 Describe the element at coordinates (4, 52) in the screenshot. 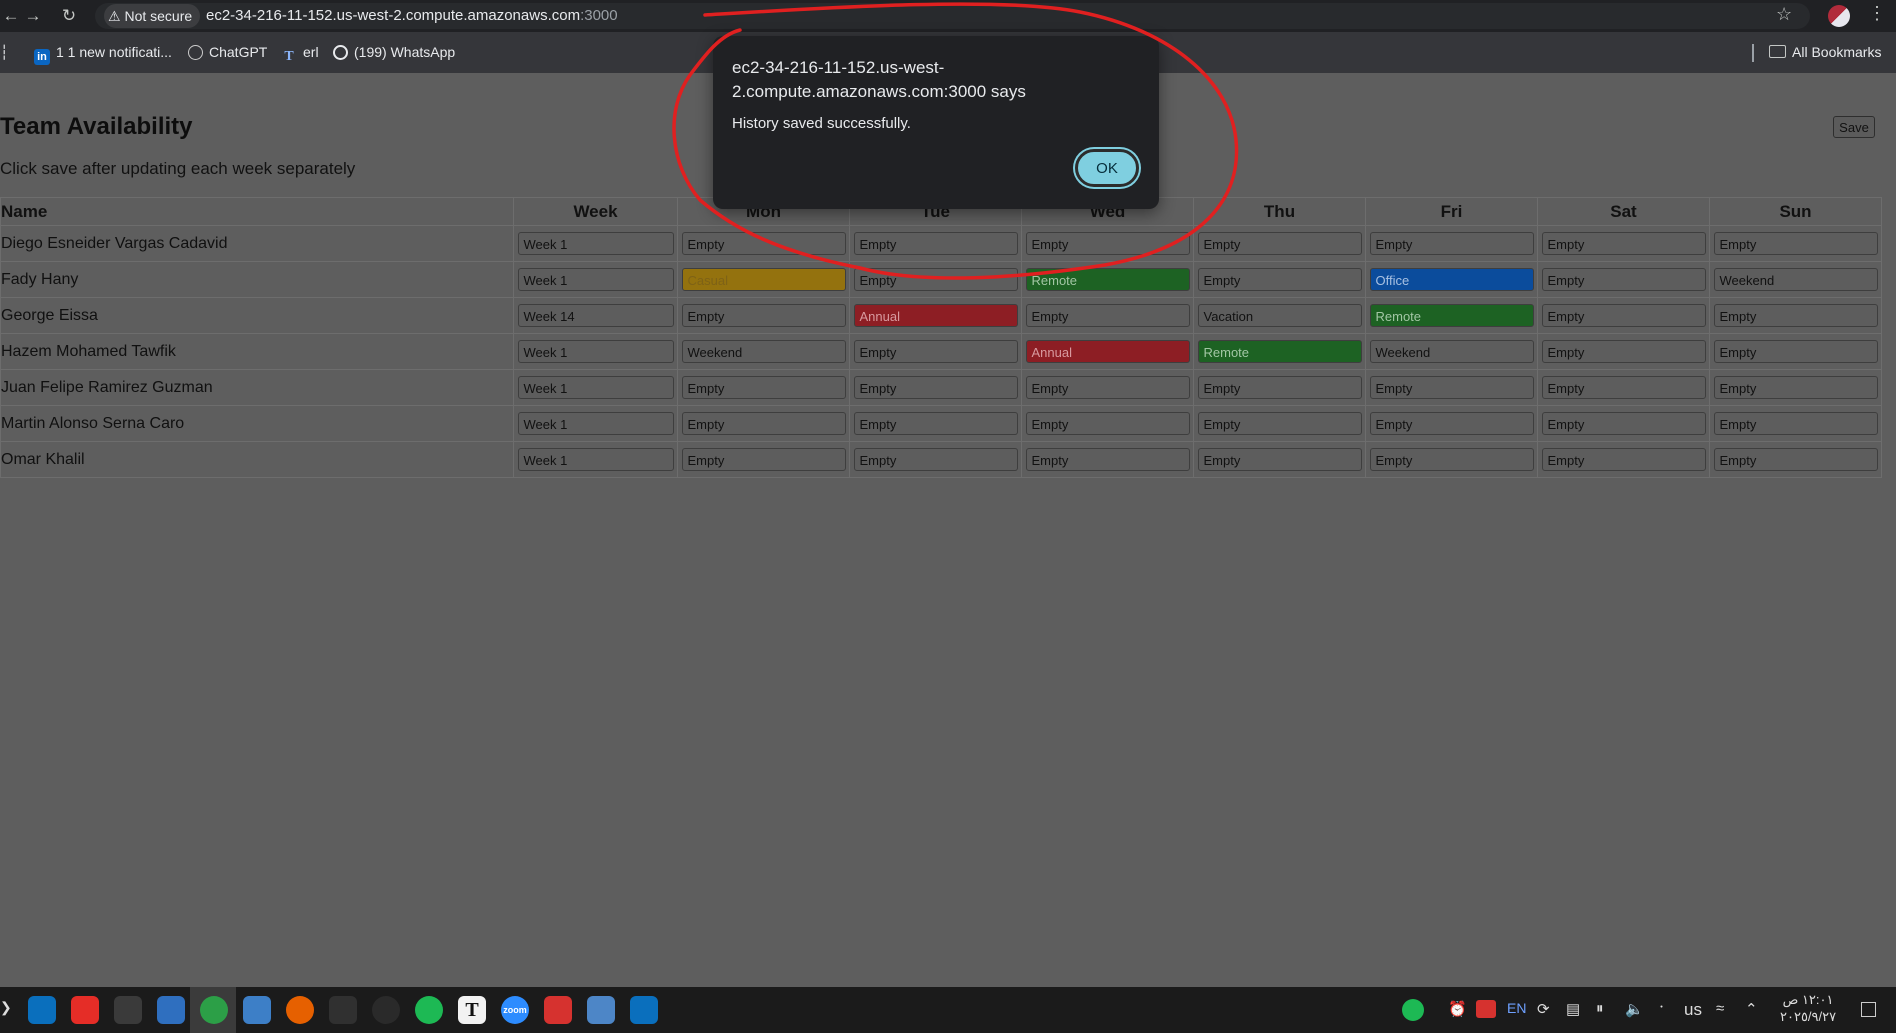

I see `apps-grid-icon: ┆` at that location.